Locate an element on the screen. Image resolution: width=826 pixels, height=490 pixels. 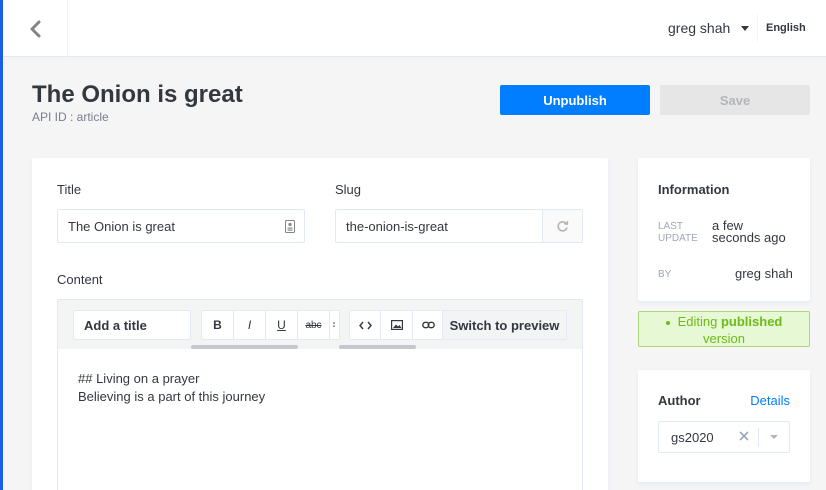
clear-selection-button is located at coordinates (744, 437).